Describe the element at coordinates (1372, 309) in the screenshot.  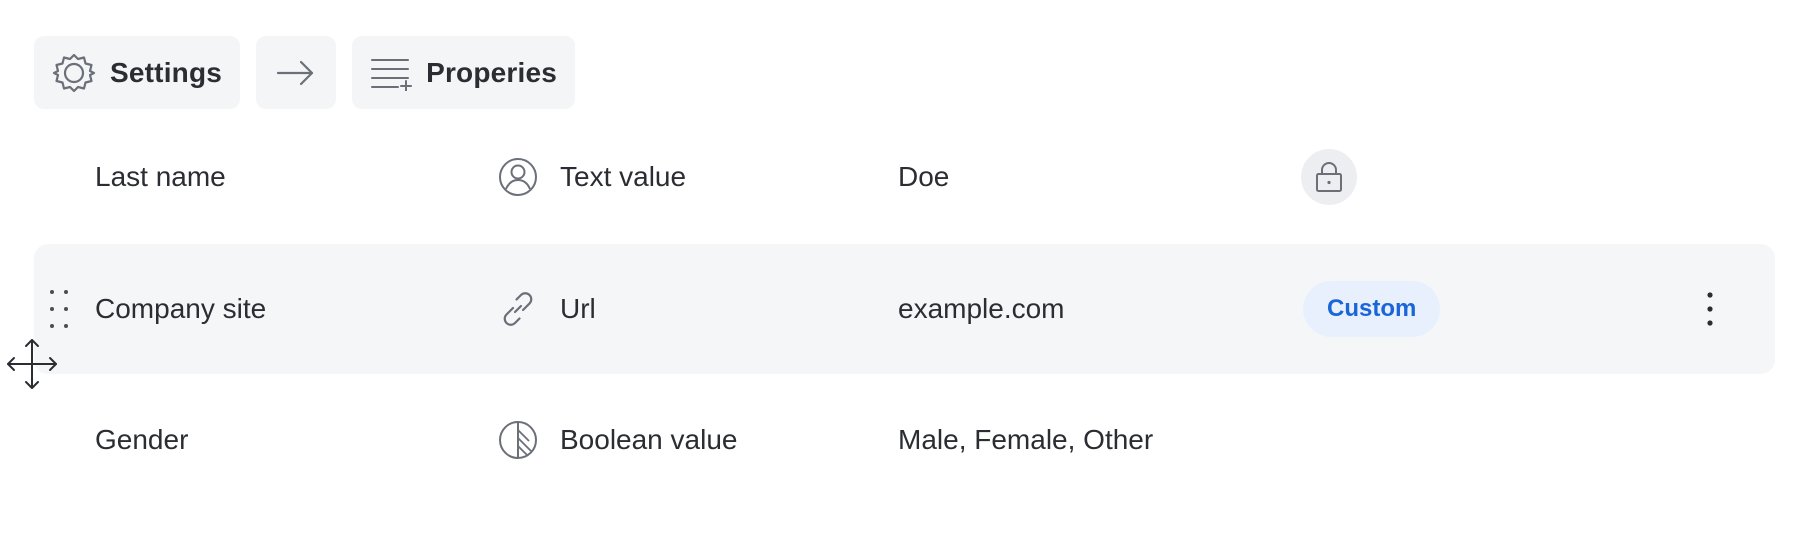
I see `custom-tag: Custom` at that location.